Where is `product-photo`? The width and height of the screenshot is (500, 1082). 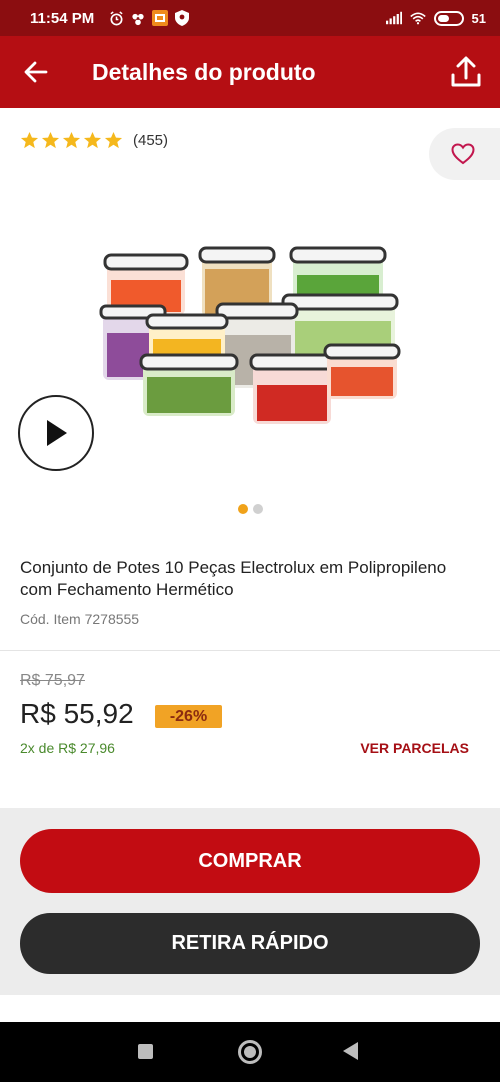 product-photo is located at coordinates (250, 335).